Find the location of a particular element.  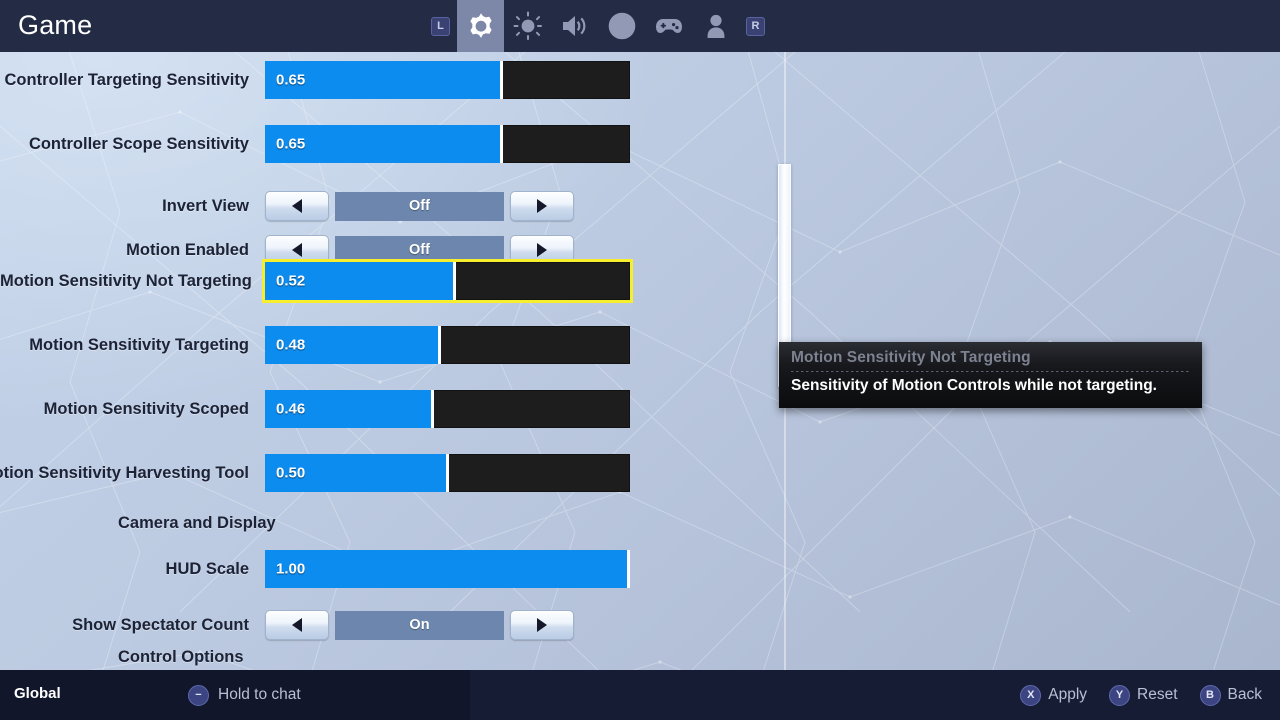

chat-button-icon: − is located at coordinates (198, 695).